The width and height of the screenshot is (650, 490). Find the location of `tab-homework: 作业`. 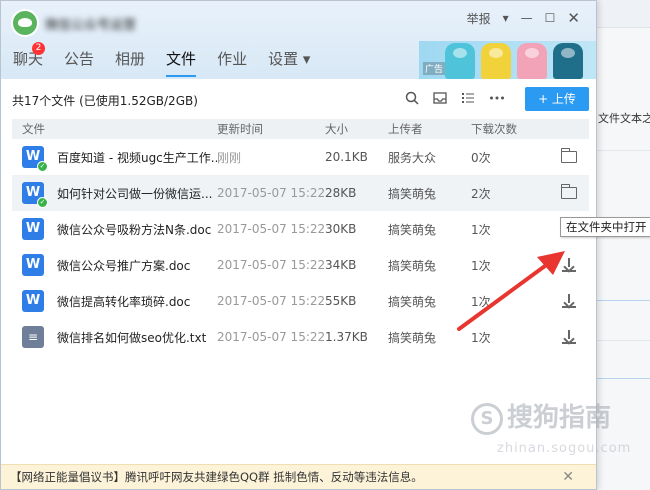

tab-homework: 作业 is located at coordinates (232, 62).